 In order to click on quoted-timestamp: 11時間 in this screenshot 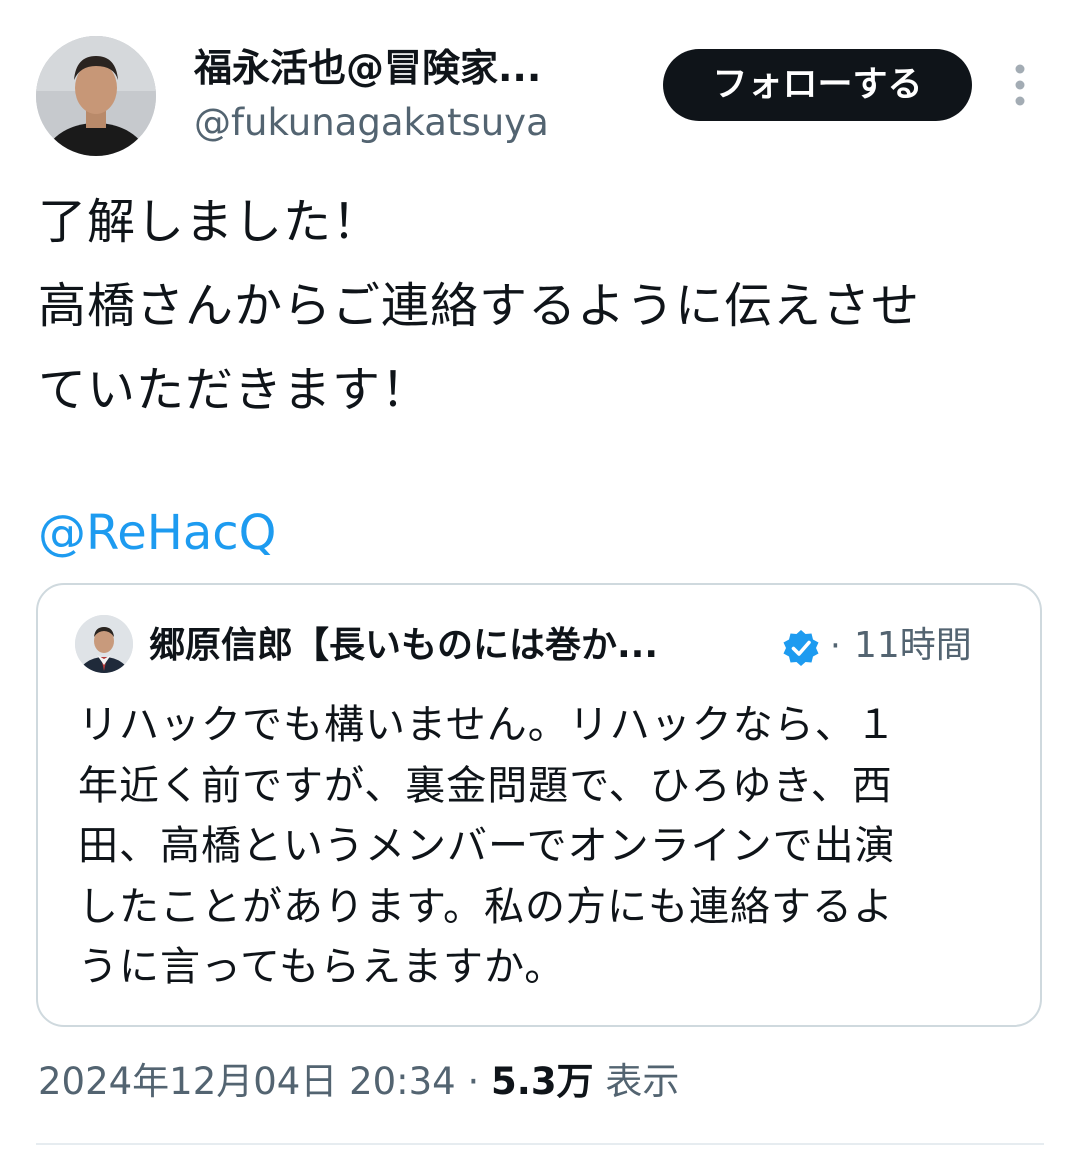, I will do `click(913, 646)`.